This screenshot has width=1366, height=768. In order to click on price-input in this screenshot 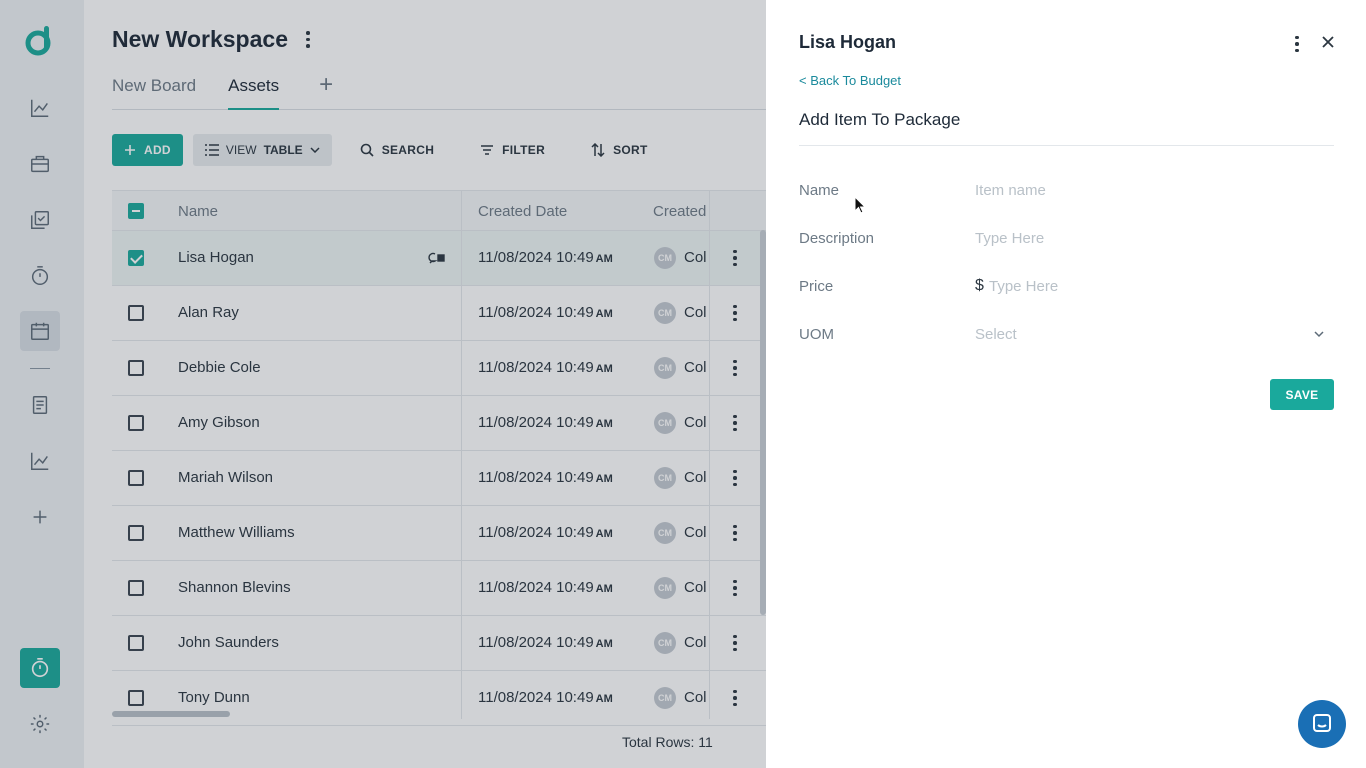, I will do `click(1149, 286)`.